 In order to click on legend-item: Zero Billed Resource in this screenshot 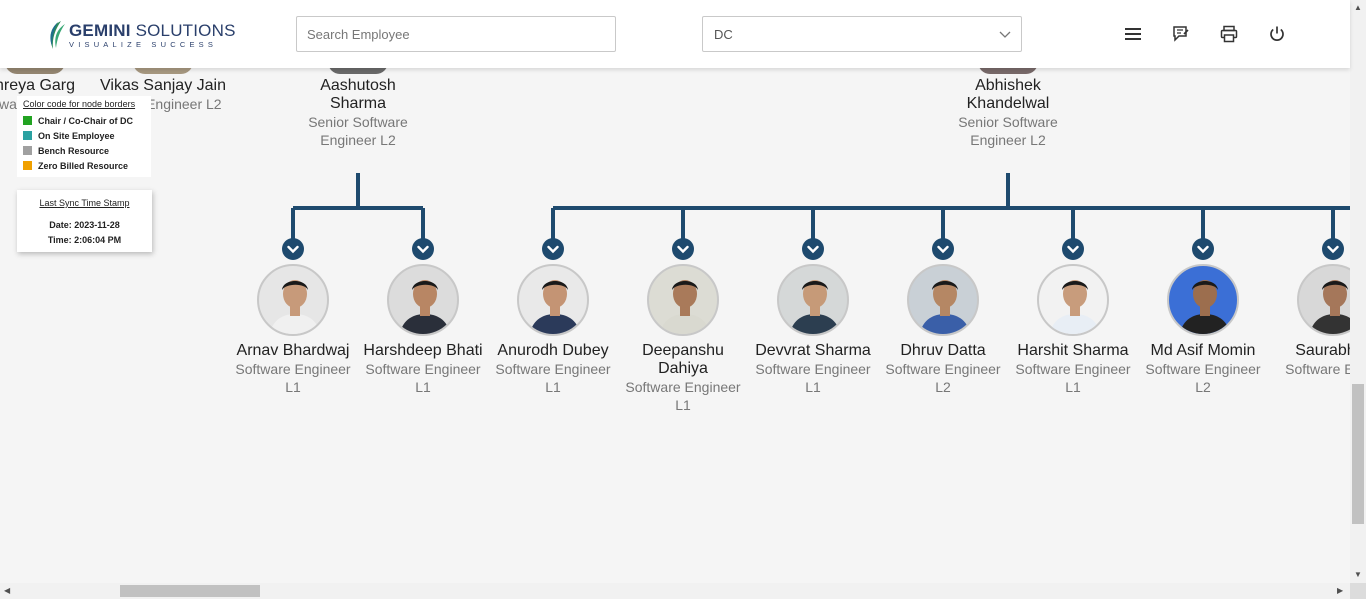, I will do `click(84, 165)`.